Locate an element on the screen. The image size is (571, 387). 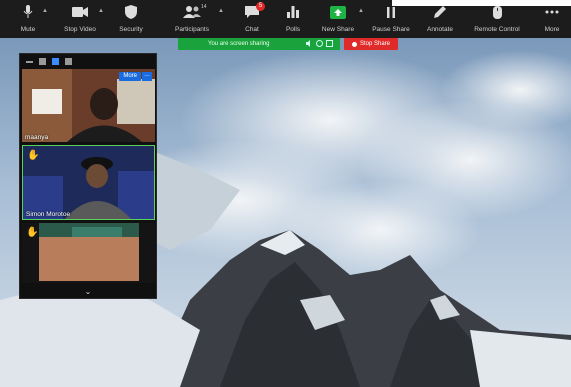
audio-icon is located at coordinates (309, 43).